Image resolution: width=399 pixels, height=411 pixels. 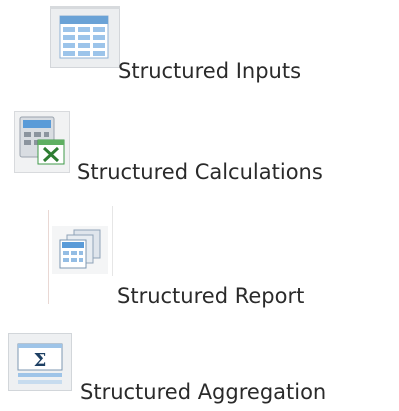 I want to click on svg-text: Σ, so click(x=40, y=360).